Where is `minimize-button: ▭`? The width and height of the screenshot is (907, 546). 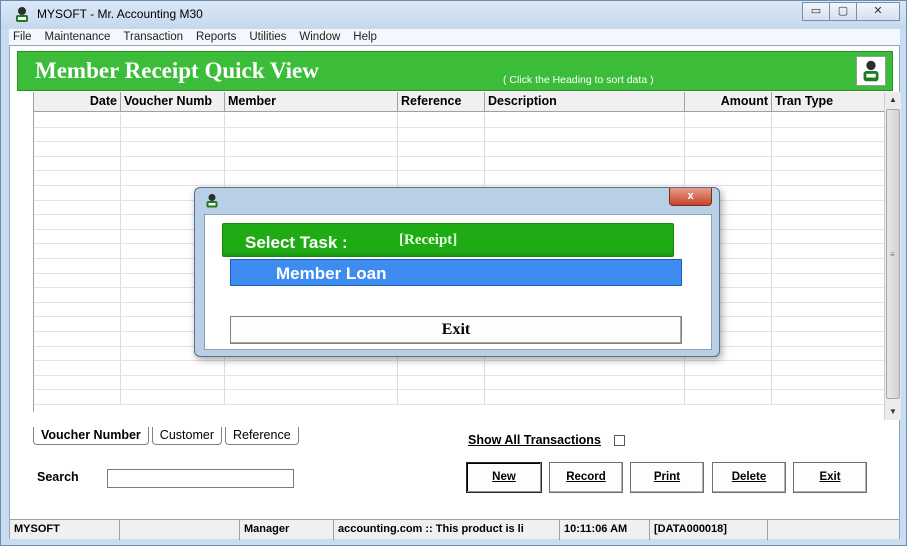 minimize-button: ▭ is located at coordinates (816, 11).